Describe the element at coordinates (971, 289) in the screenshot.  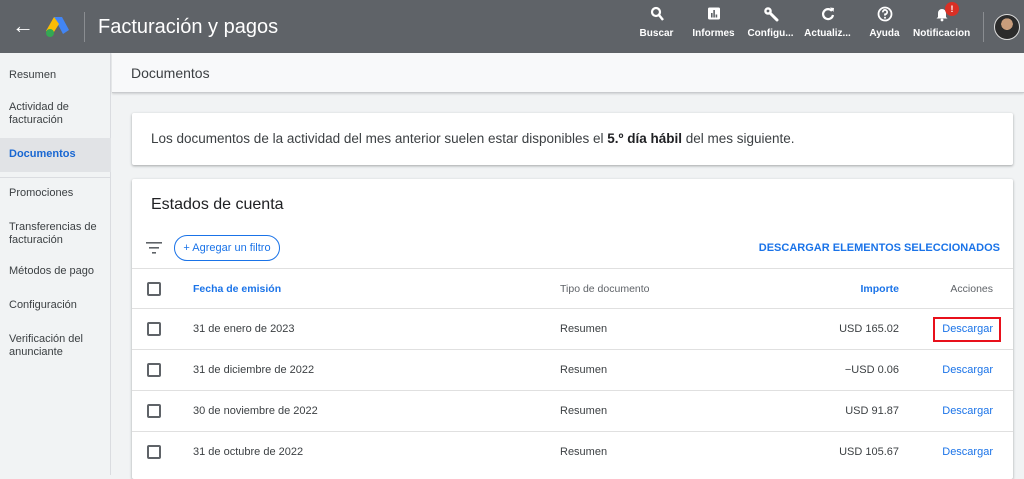
I see `column-header-actions: Acciones` at that location.